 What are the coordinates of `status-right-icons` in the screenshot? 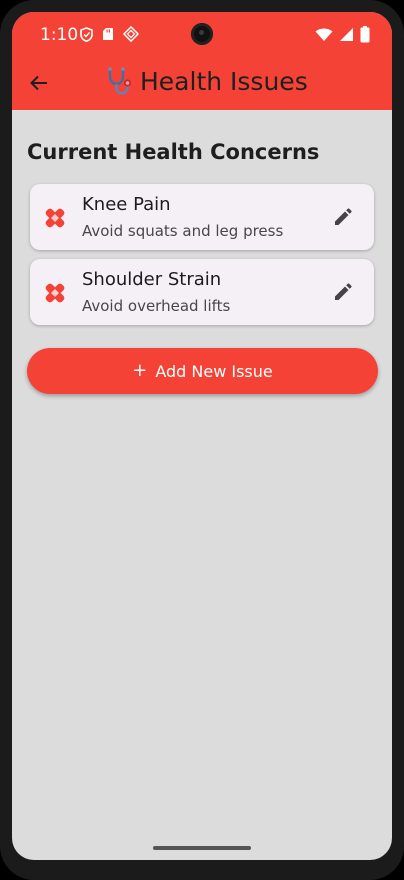 It's located at (342, 34).